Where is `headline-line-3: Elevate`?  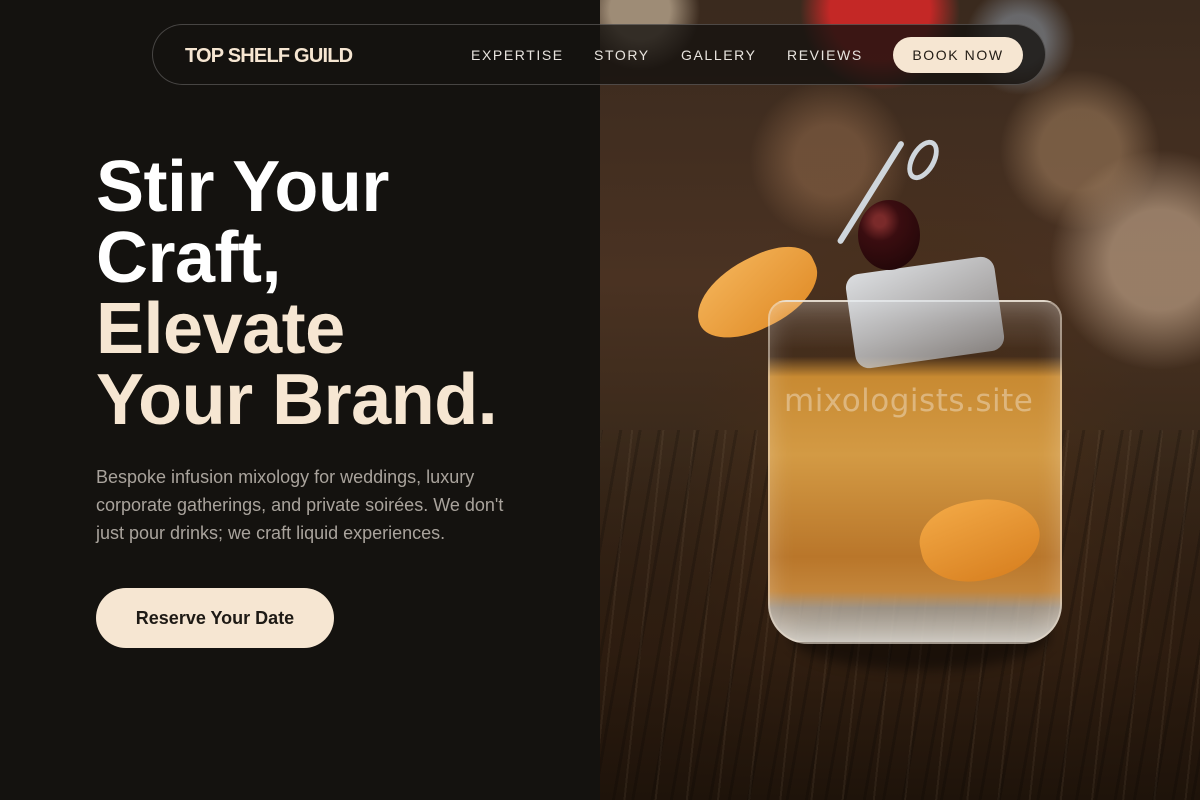
headline-line-3: Elevate is located at coordinates (220, 329).